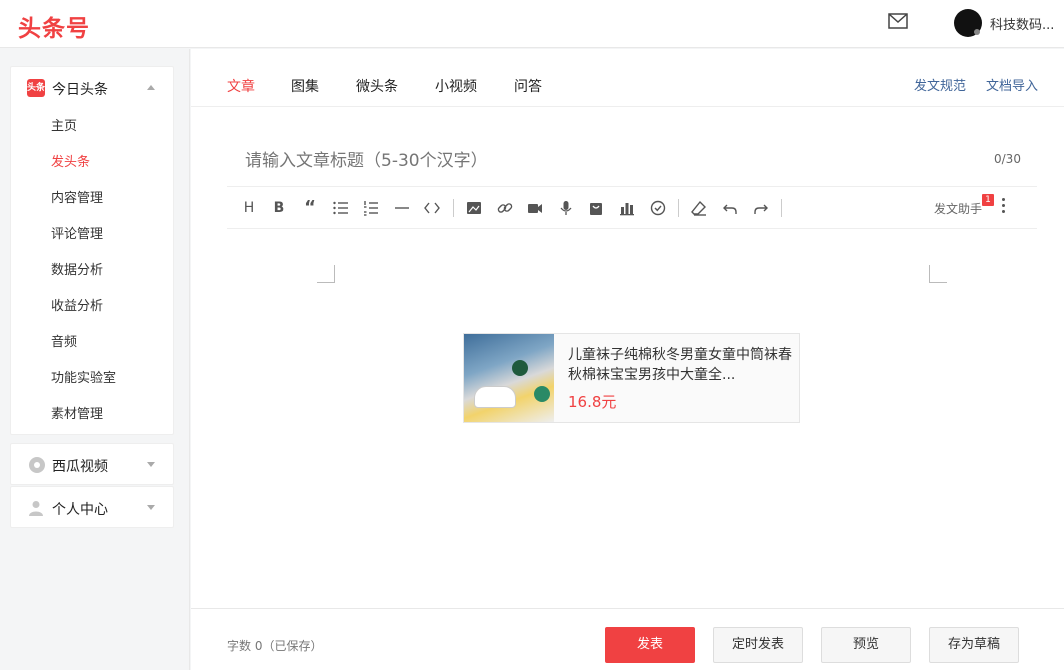  Describe the element at coordinates (456, 86) in the screenshot. I see `tab-short-video: 小视频` at that location.